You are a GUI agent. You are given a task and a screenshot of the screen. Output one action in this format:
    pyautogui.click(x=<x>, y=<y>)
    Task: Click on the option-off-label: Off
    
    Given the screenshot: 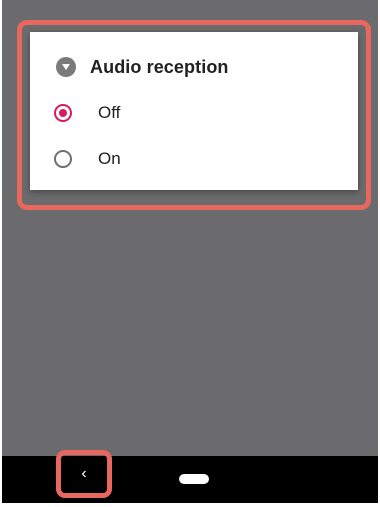 What is the action you would take?
    pyautogui.click(x=109, y=112)
    